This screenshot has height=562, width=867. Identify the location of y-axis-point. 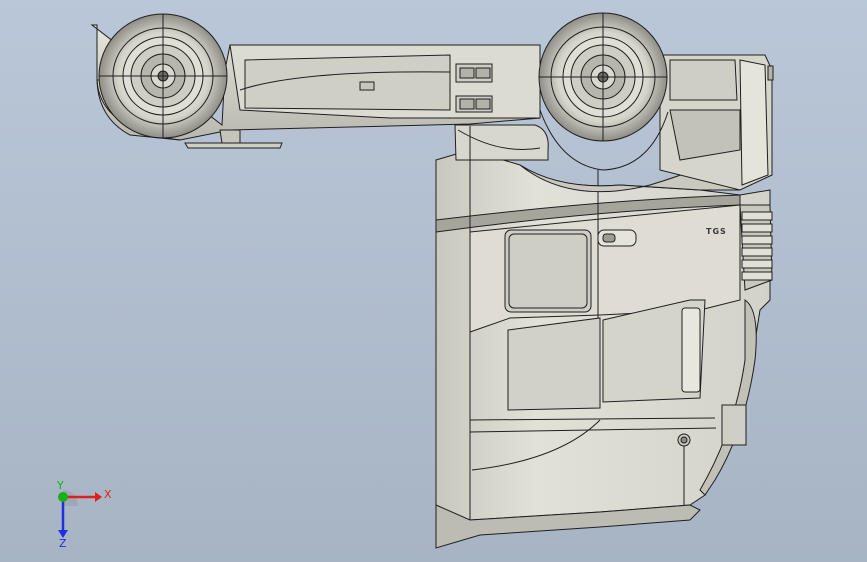
(63, 497).